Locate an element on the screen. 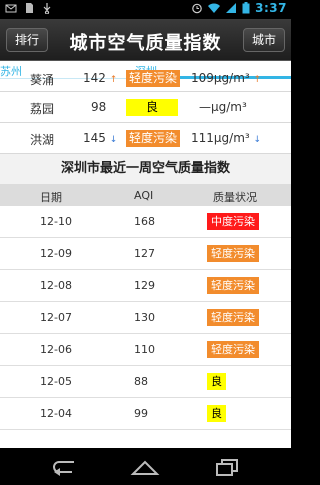  week-section-title: 深圳市最近一周空气质量指数 is located at coordinates (145, 169).